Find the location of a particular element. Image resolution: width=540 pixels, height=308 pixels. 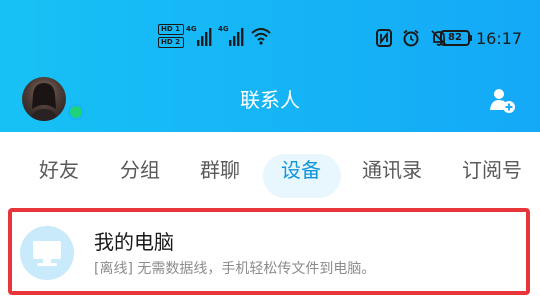

device-subtitle: [离线] 无需数据线，手机轻松传文件到电脑。 is located at coordinates (235, 269).